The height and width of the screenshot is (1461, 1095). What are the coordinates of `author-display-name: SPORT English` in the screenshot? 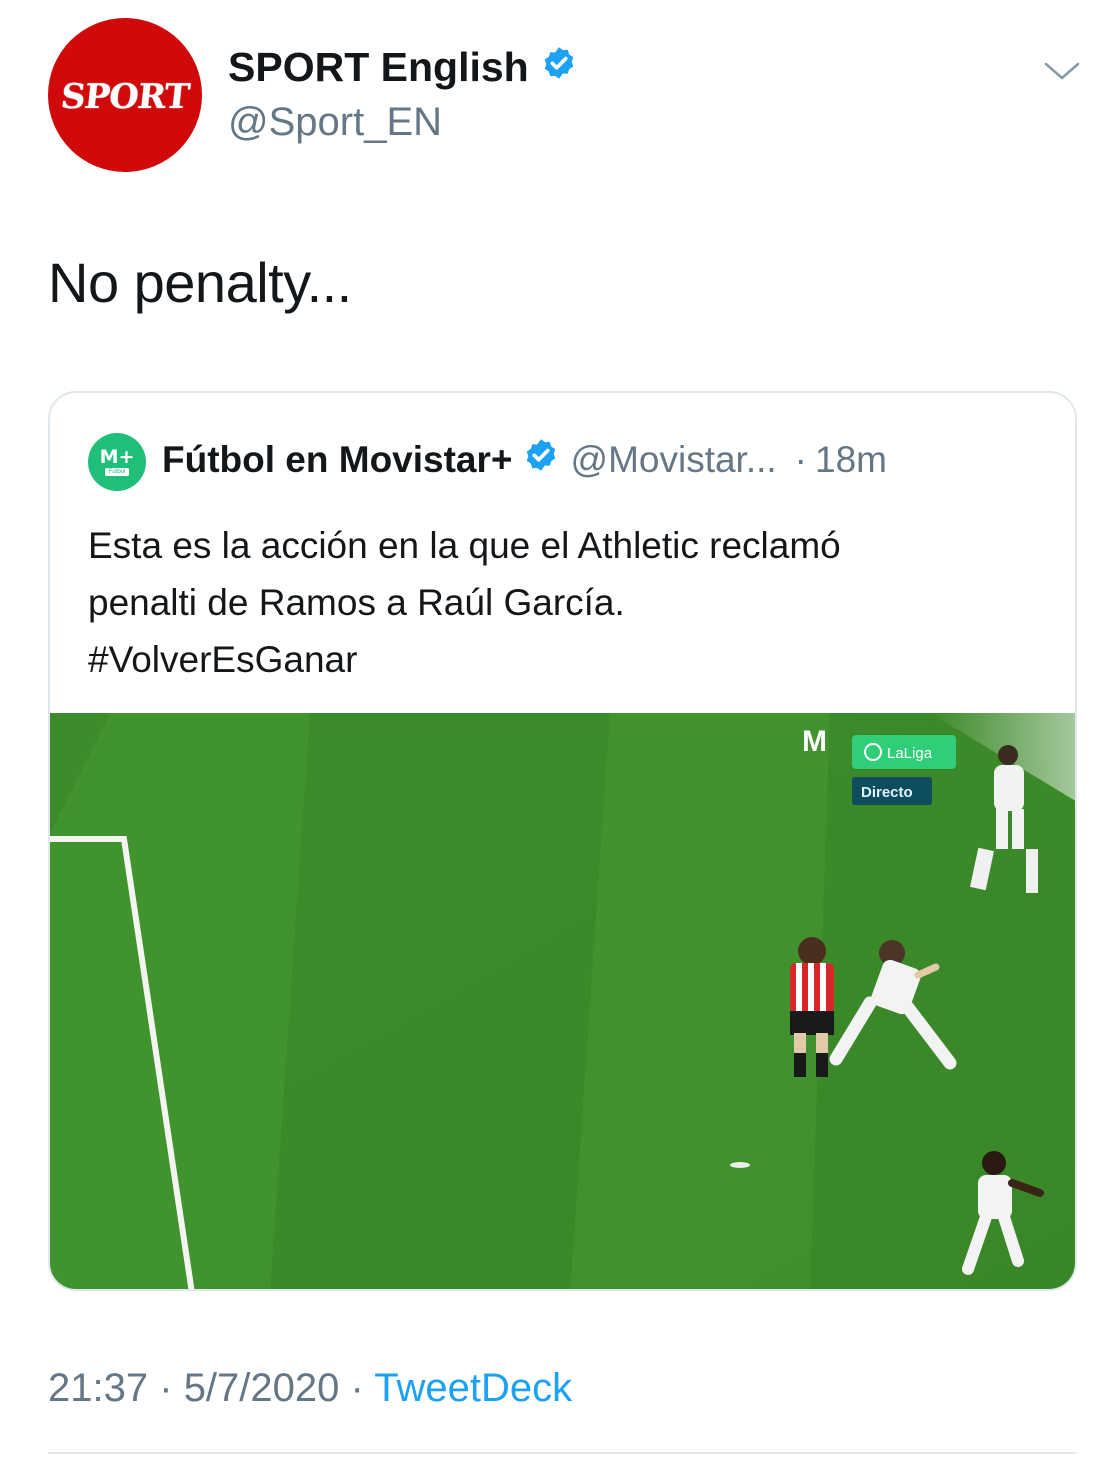 It's located at (402, 67).